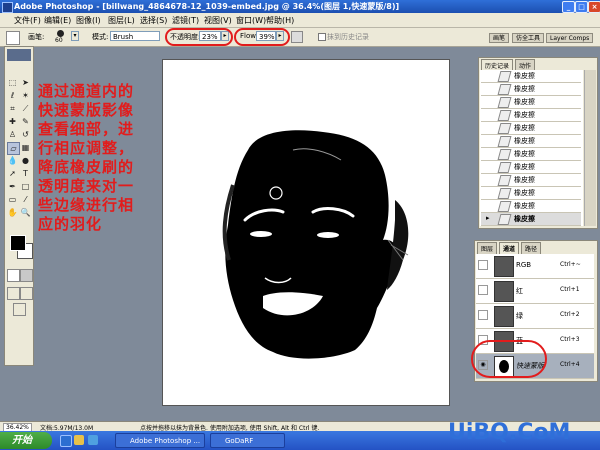 This screenshot has width=600, height=450. What do you see at coordinates (199, 37) in the screenshot?
I see `opacity-highlight-ring` at bounding box center [199, 37].